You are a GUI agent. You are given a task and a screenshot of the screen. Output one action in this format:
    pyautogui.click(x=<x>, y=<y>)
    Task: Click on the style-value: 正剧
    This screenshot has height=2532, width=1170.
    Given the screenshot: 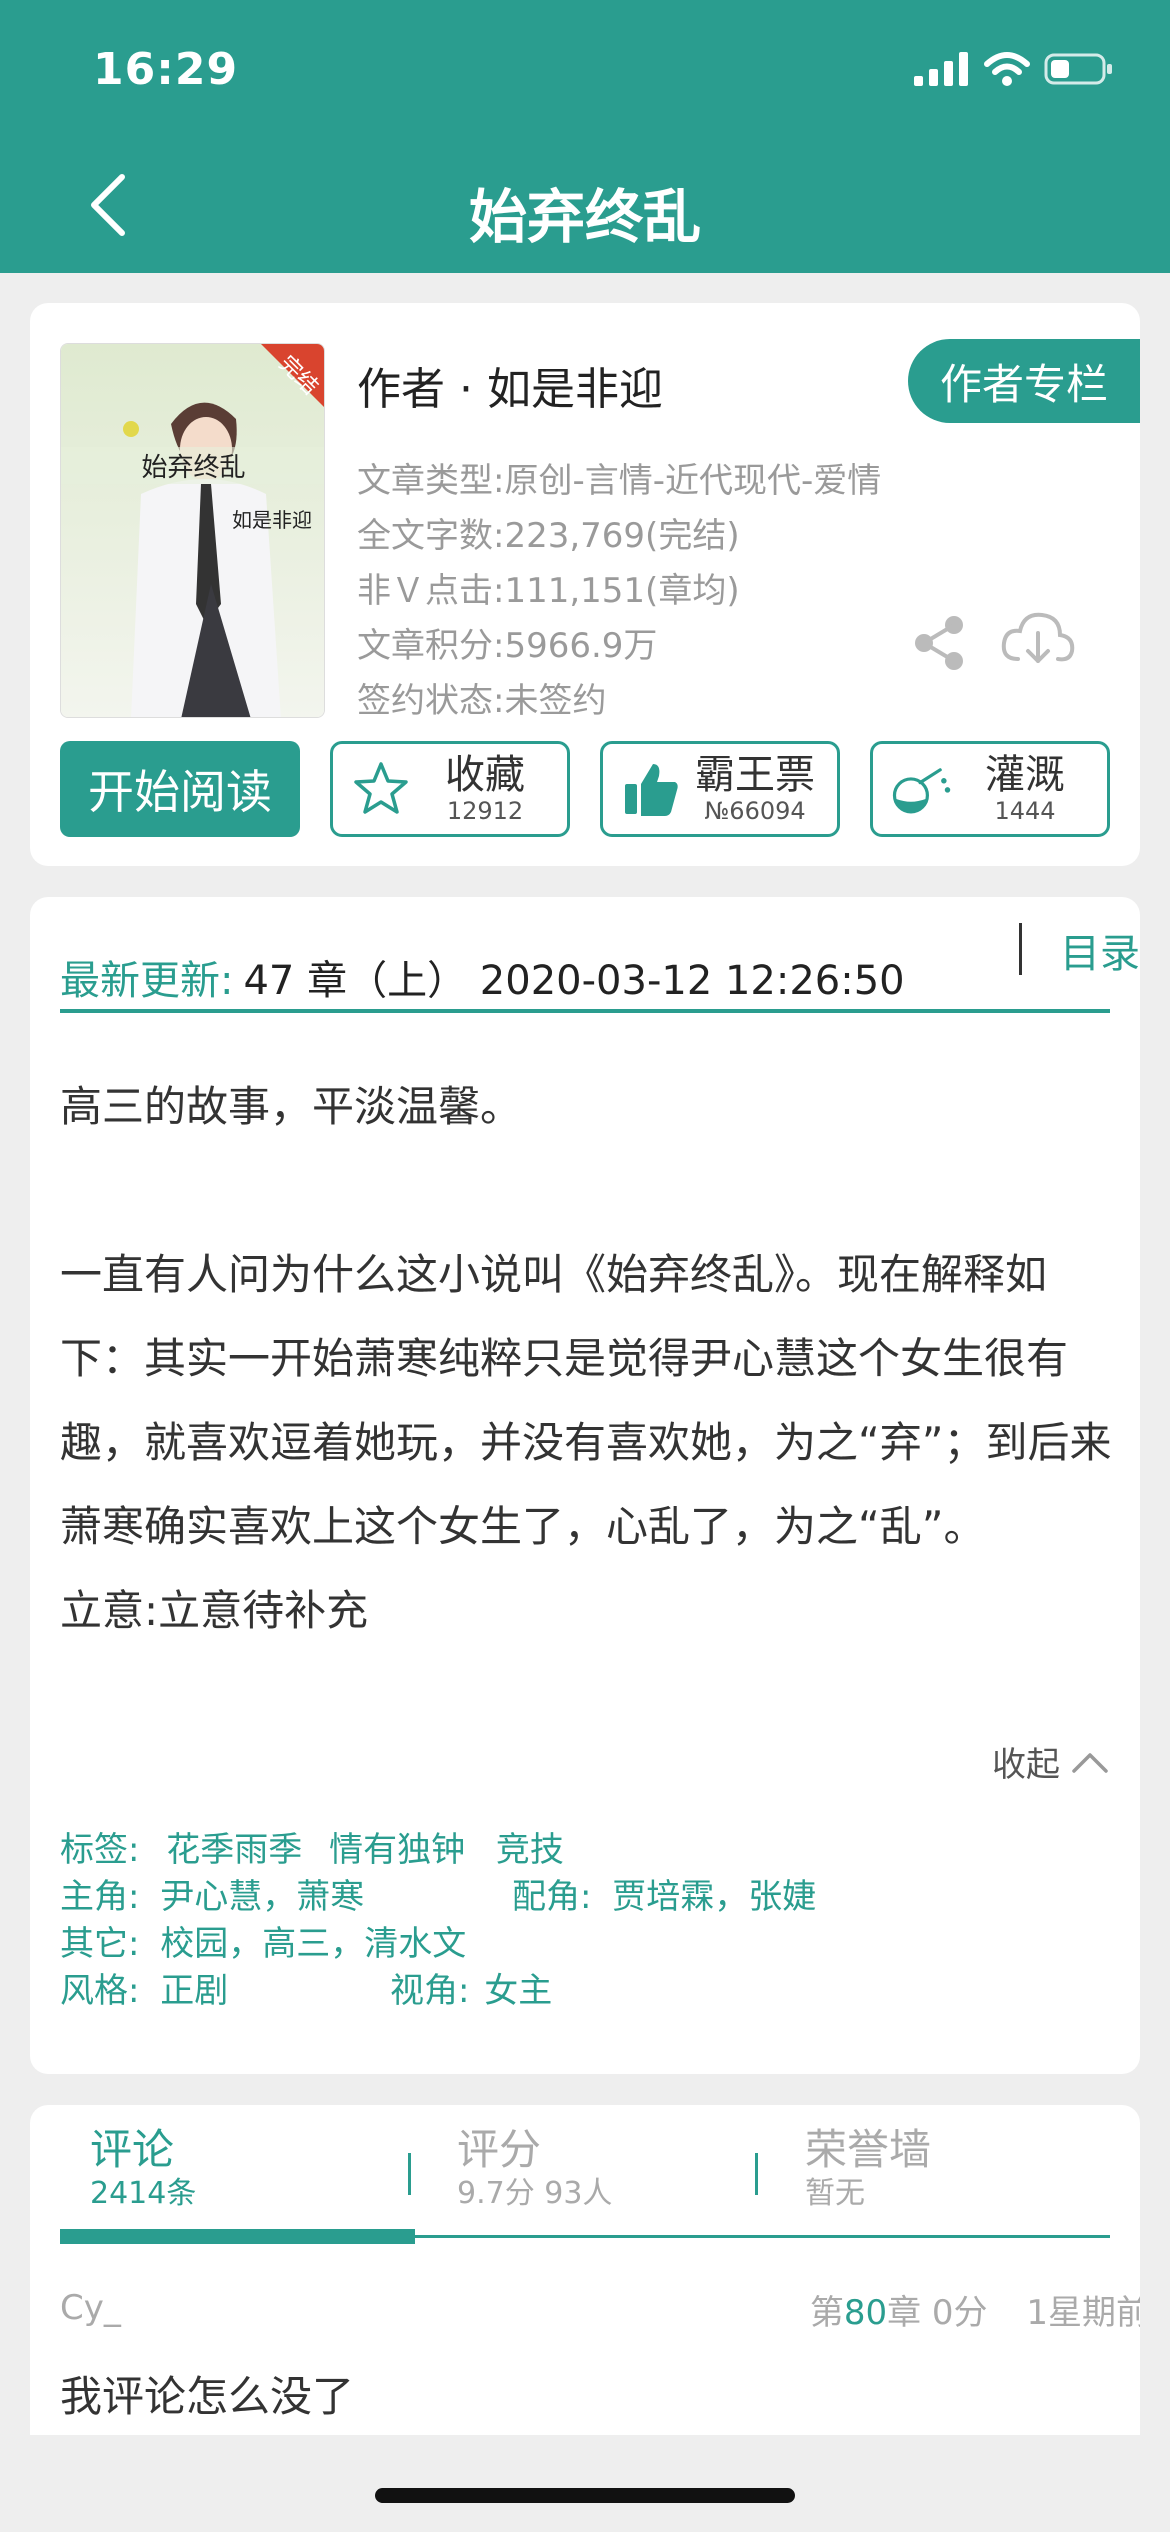 What is the action you would take?
    pyautogui.click(x=194, y=1991)
    